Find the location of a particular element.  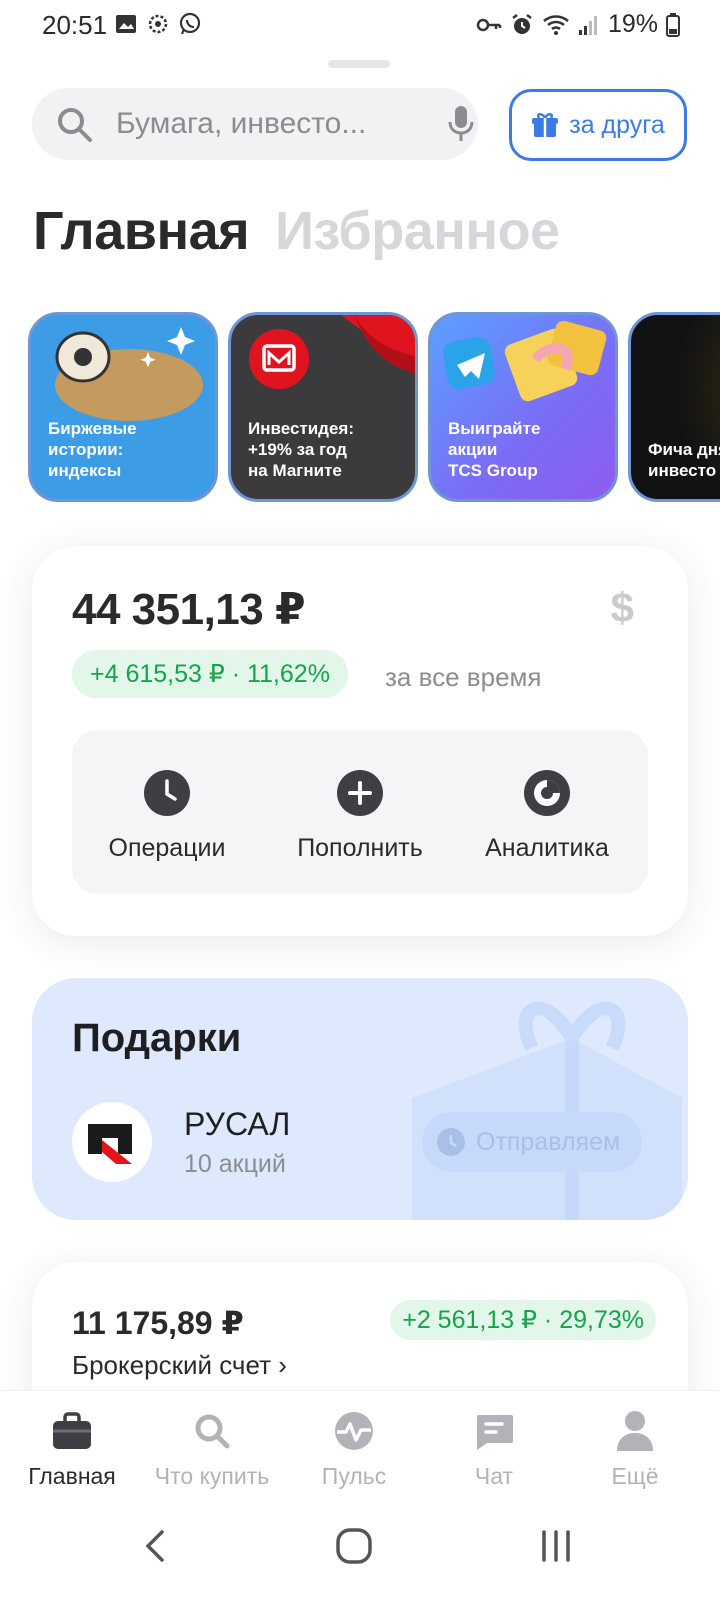

gift-status-badge: Отправляем is located at coordinates (532, 1142).